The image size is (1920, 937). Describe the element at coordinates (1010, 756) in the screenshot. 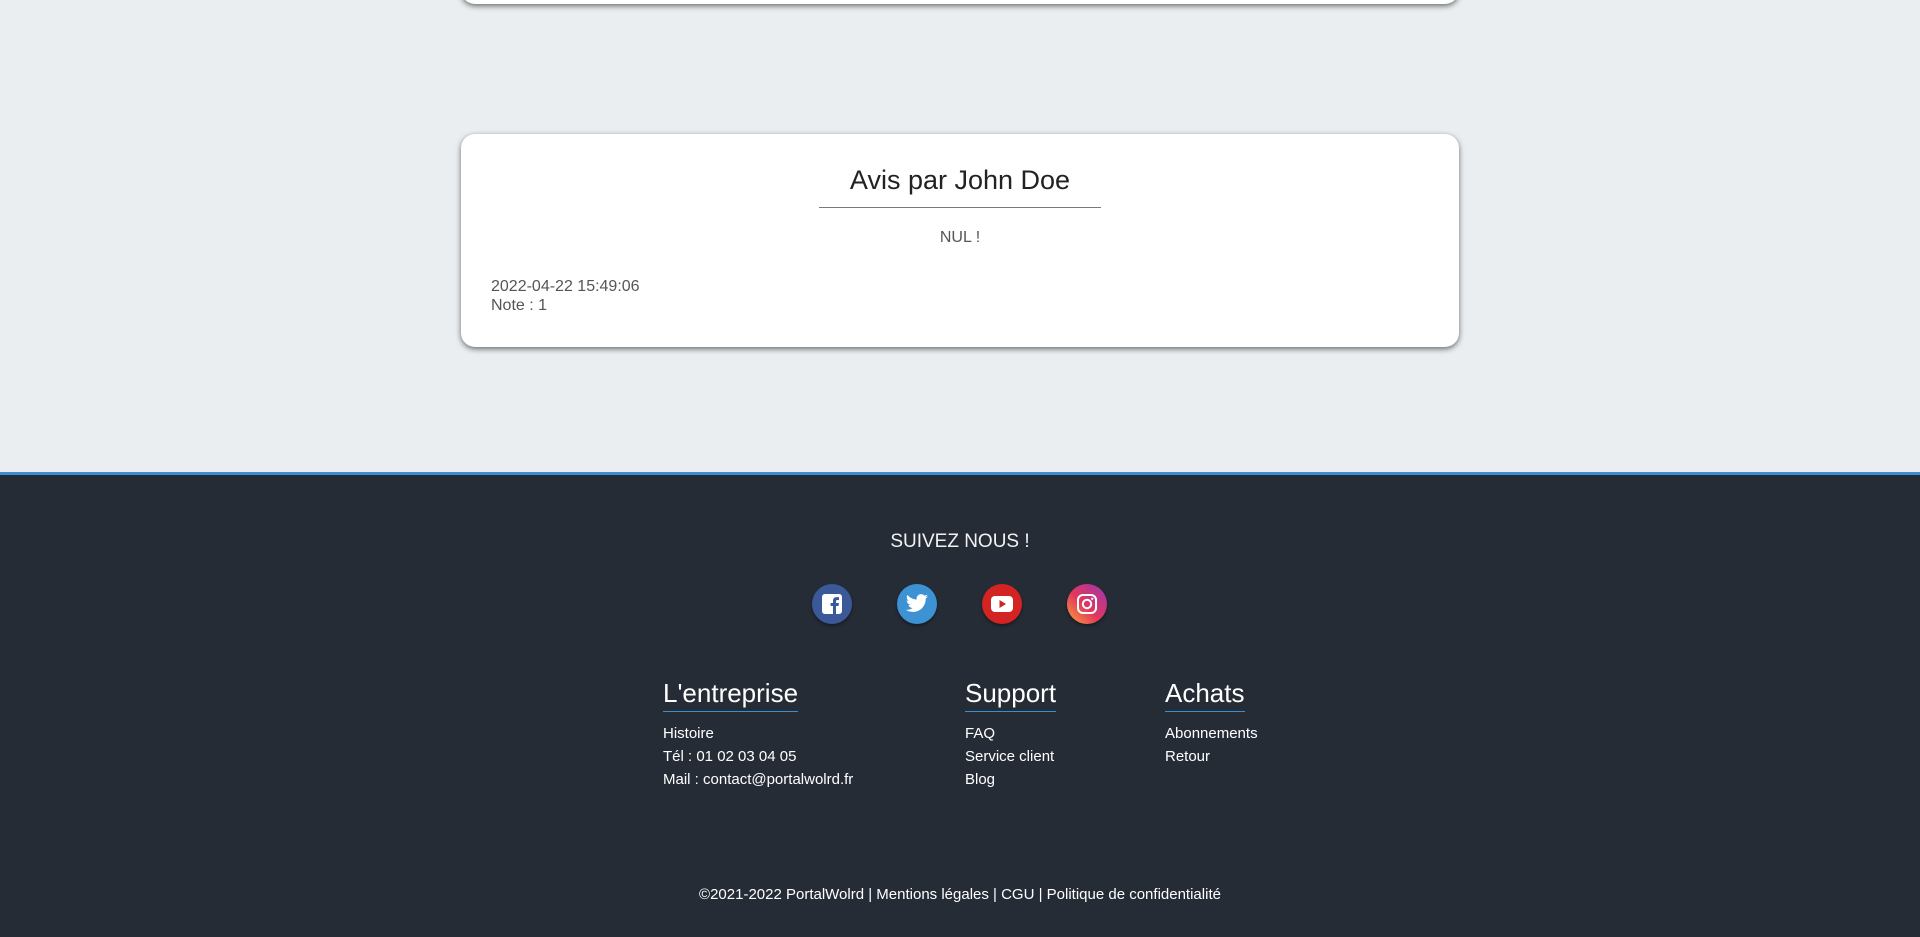

I see `footer-link-customer-service: Service client` at that location.